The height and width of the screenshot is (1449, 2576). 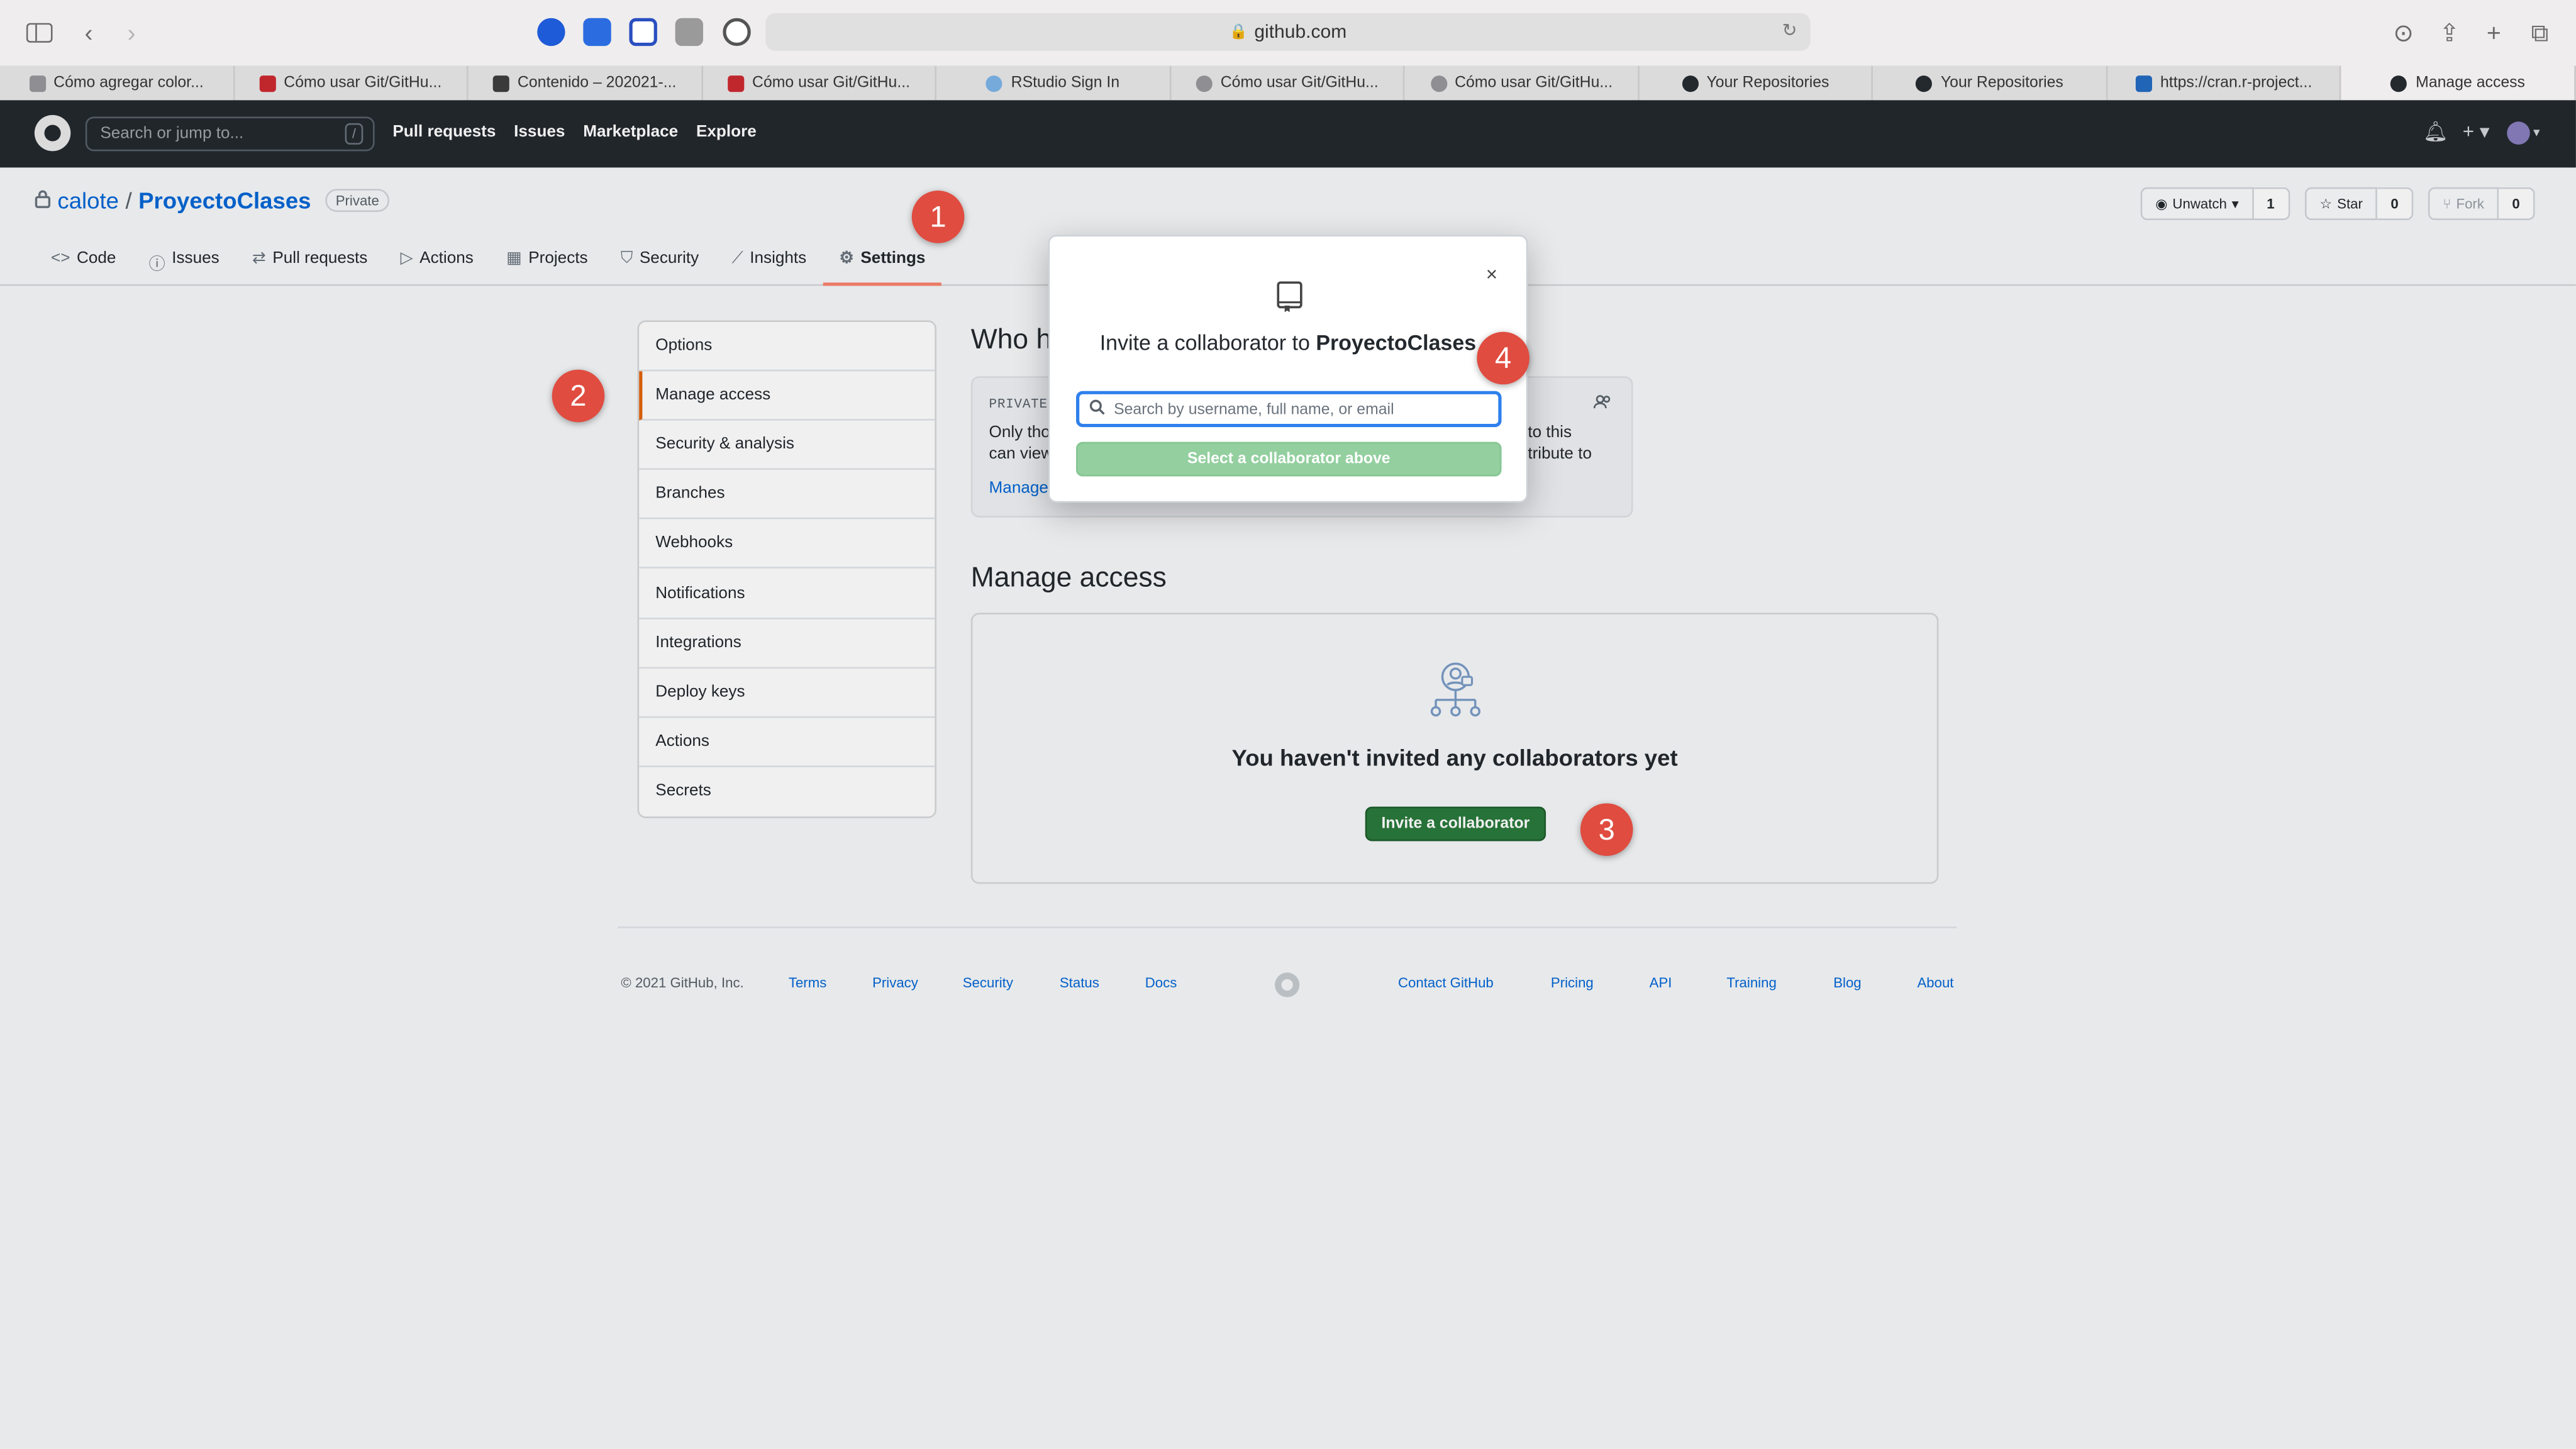 I want to click on dialog-title: Invite a collaborator to ProyectoClases, so click(x=1288, y=342).